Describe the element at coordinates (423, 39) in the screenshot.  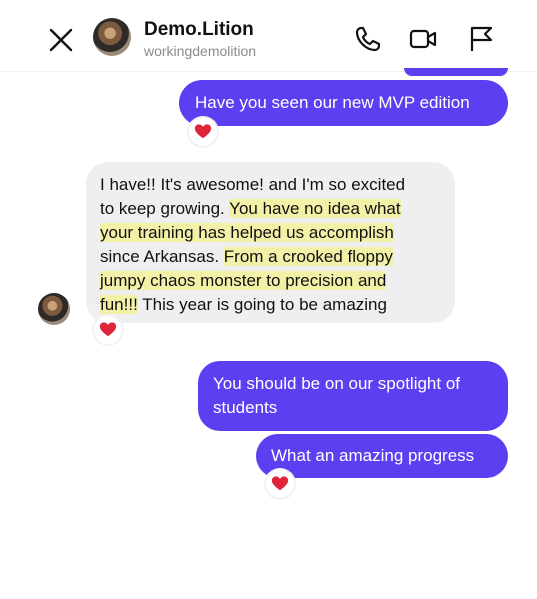
I see `video-icon` at that location.